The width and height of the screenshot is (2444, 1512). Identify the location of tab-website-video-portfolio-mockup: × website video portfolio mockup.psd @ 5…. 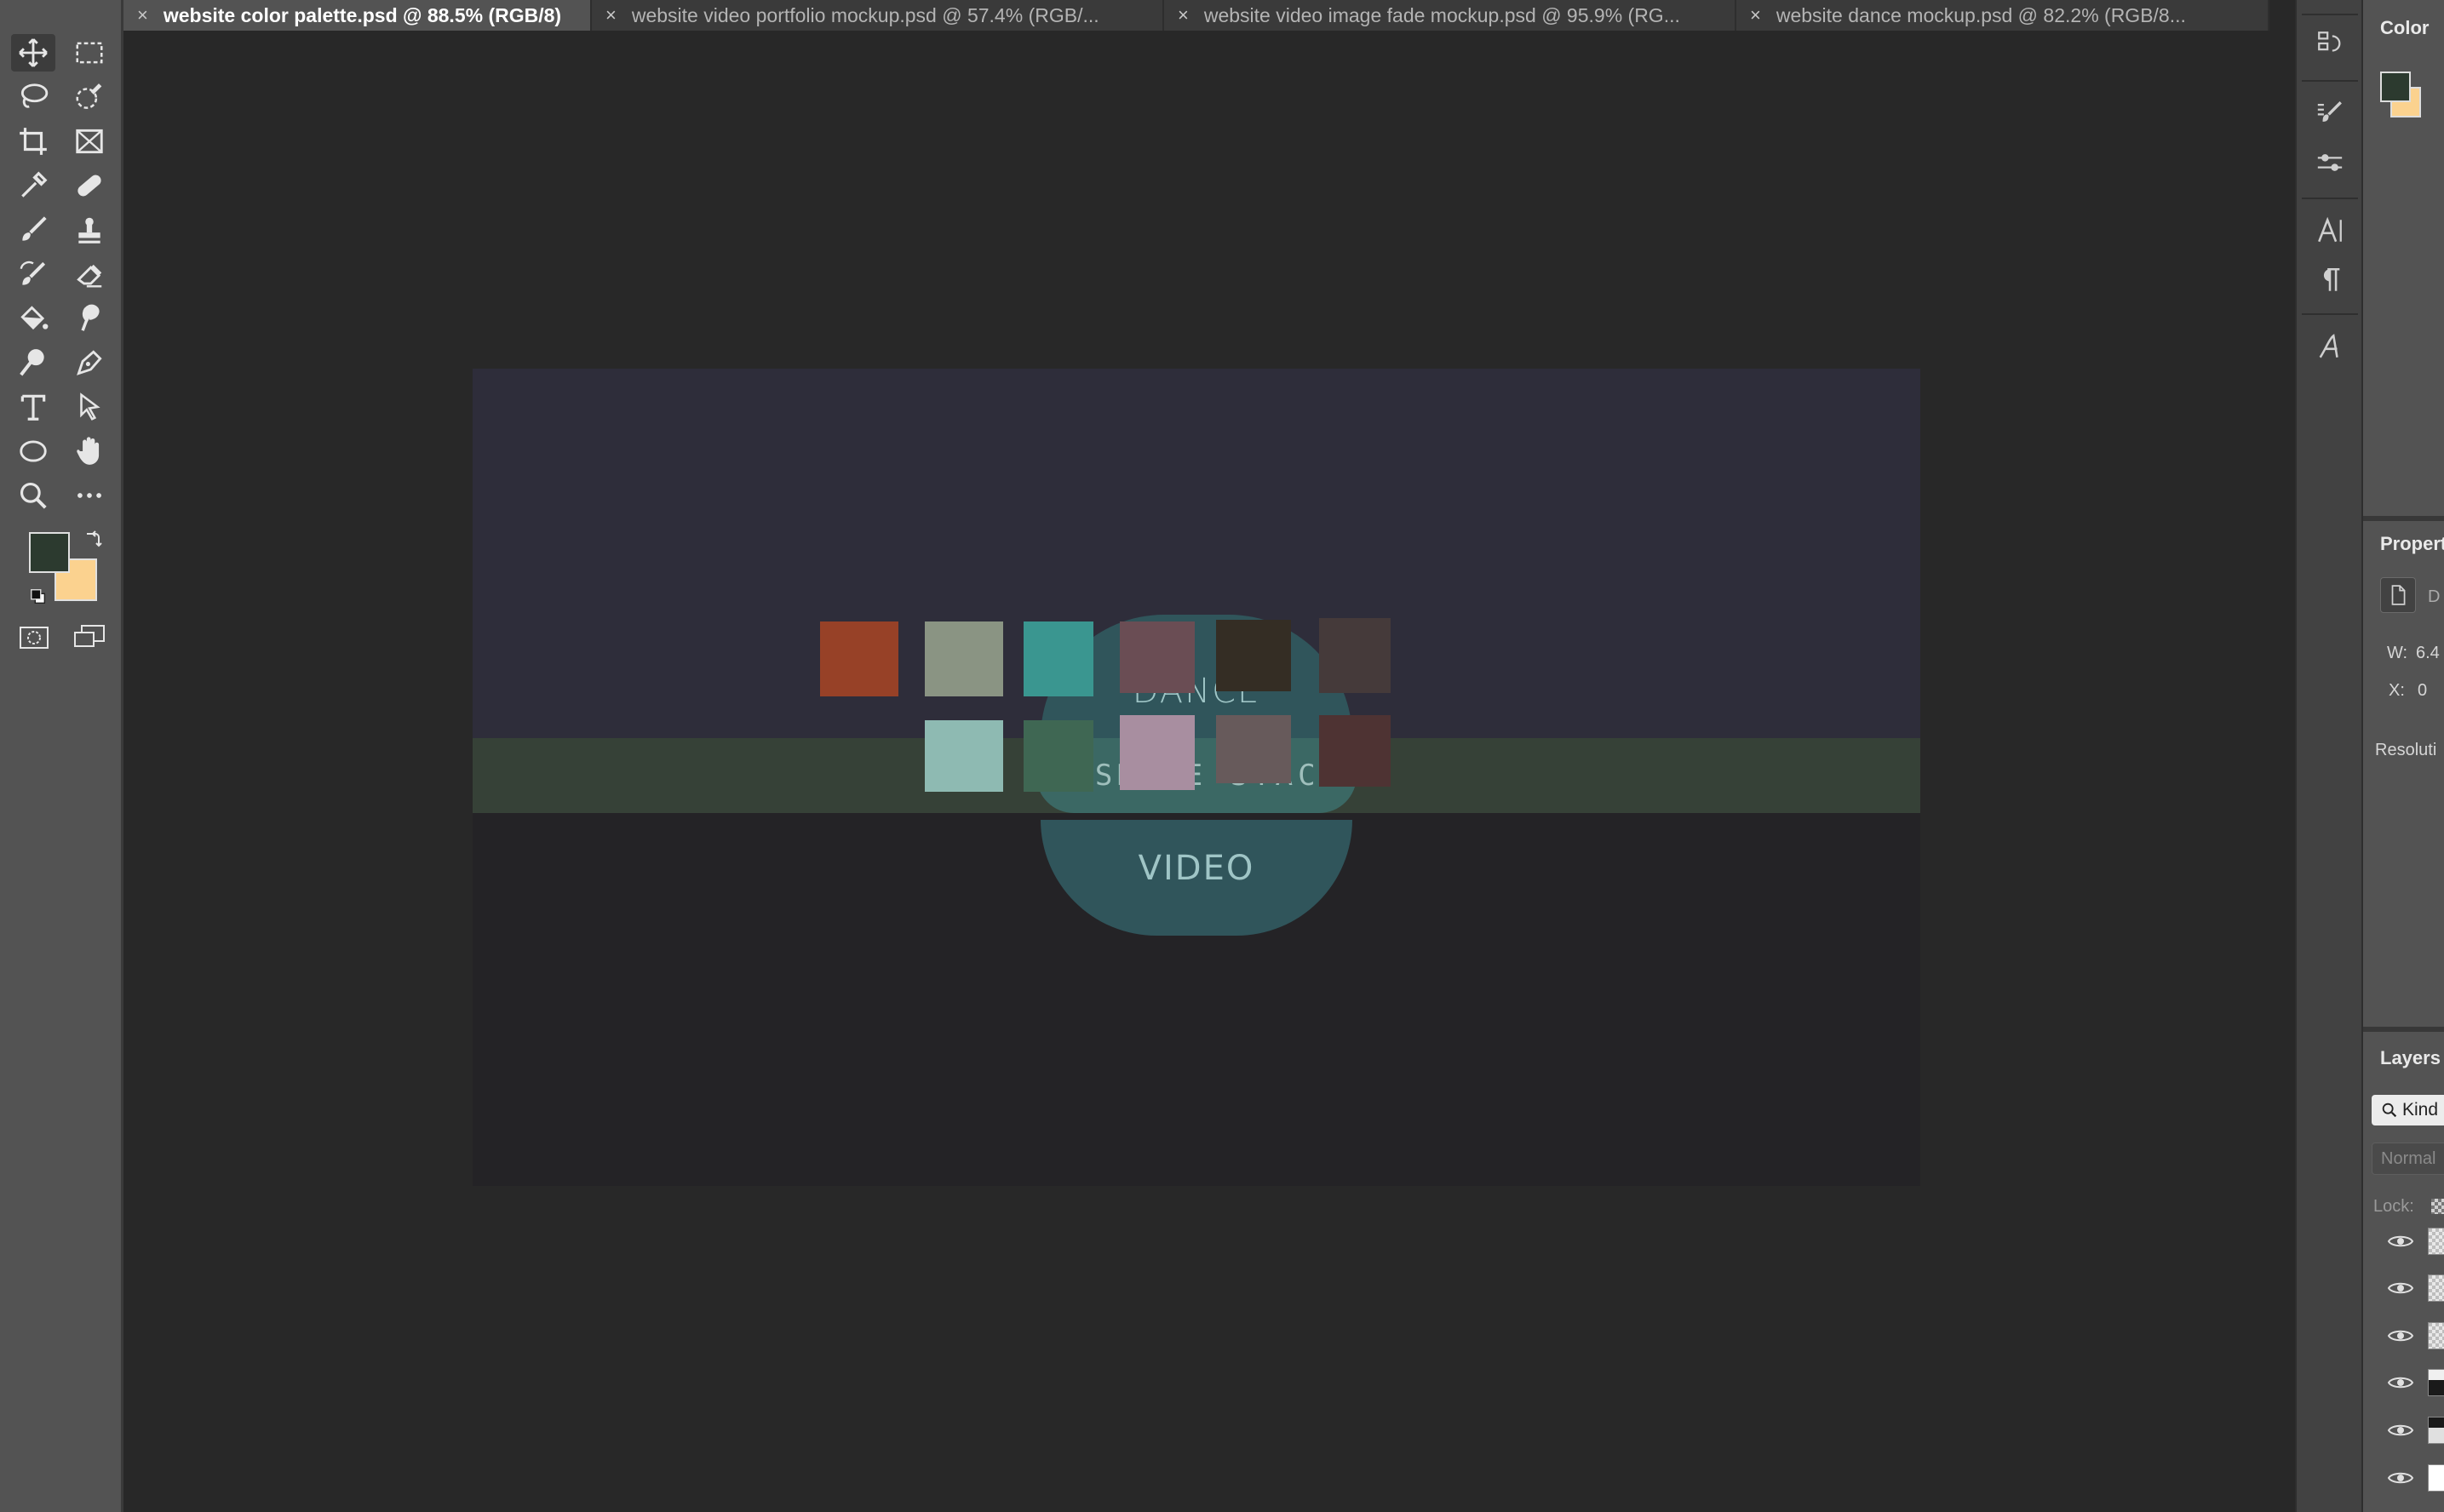
(878, 15).